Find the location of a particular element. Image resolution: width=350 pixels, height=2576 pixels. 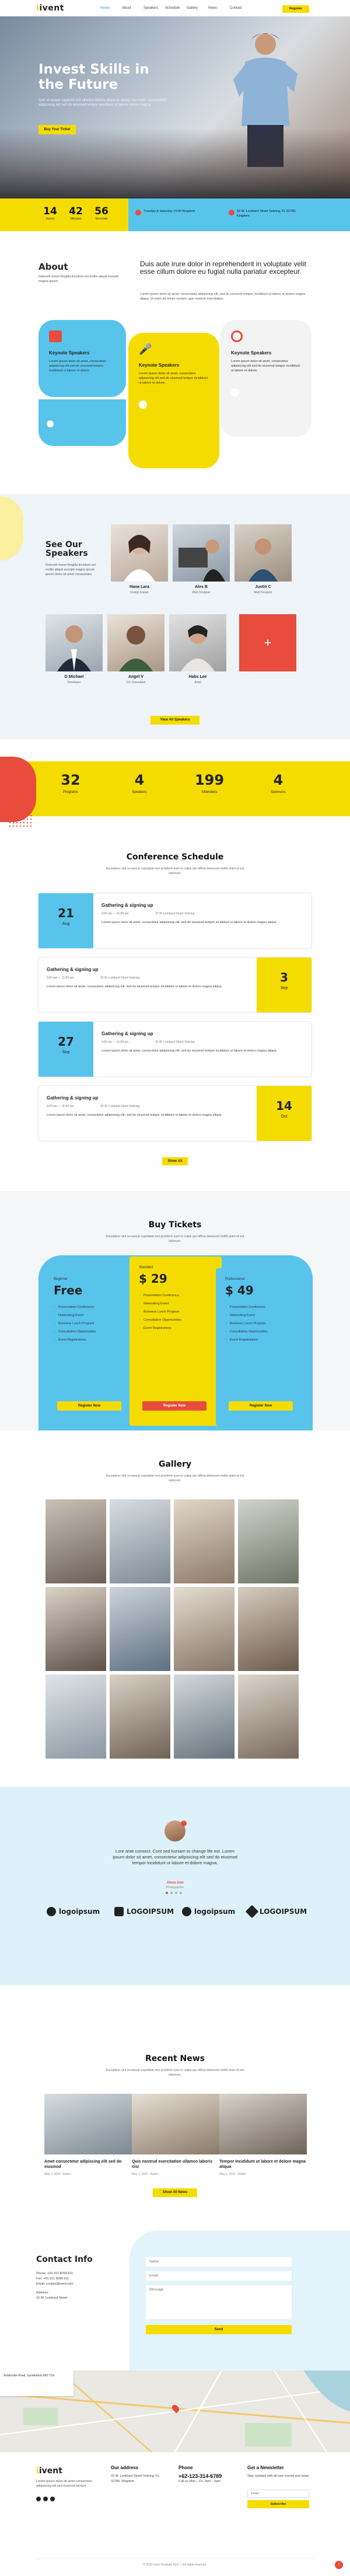

footer-logo: iivent is located at coordinates (49, 2471).